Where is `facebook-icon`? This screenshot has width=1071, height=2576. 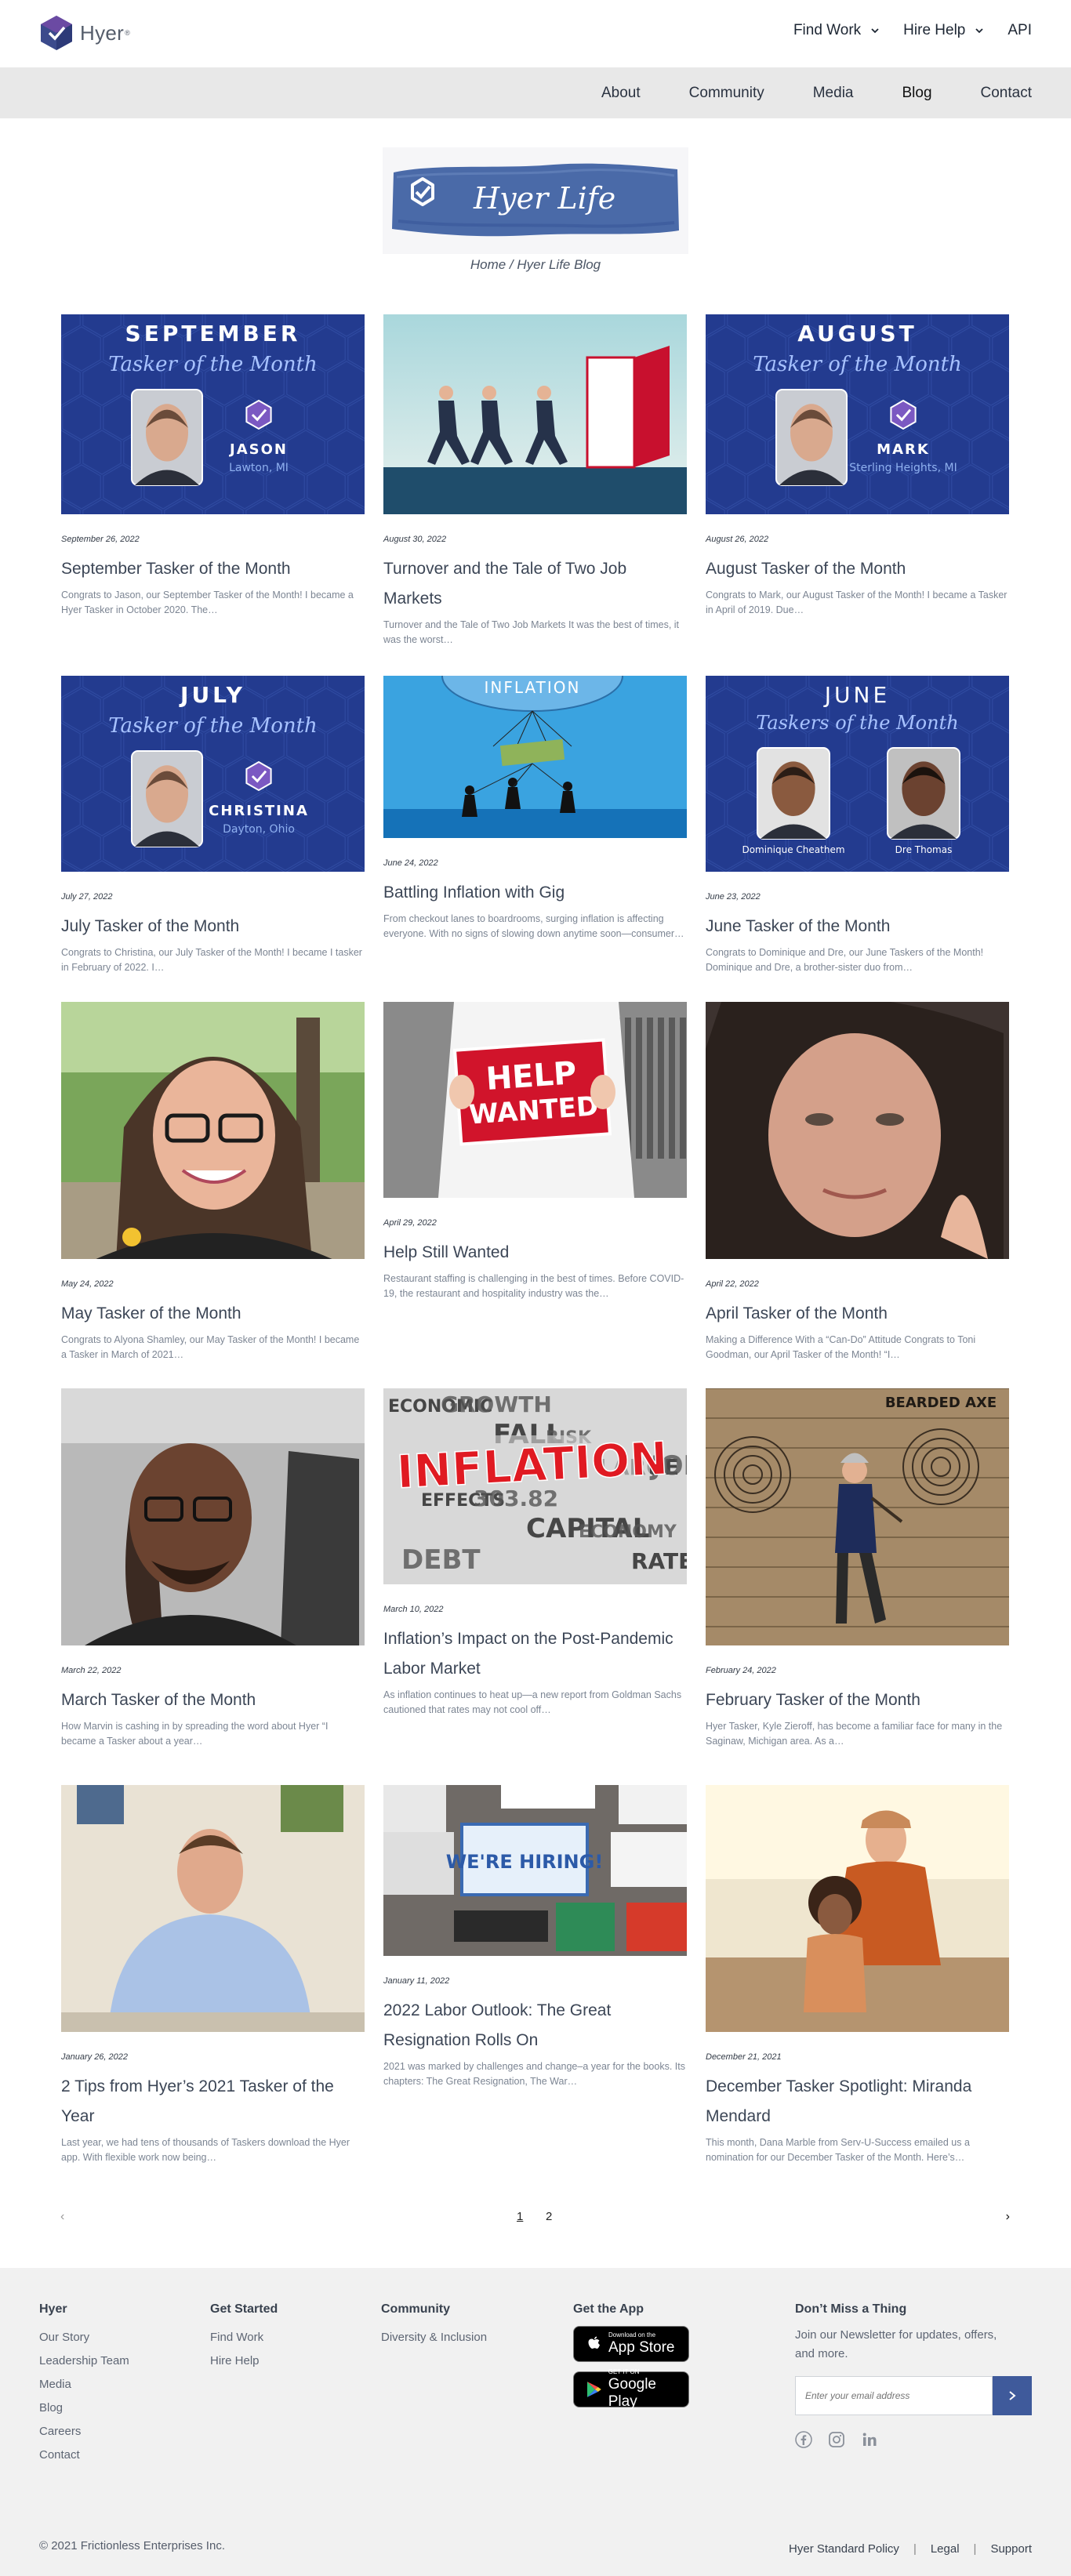 facebook-icon is located at coordinates (803, 2440).